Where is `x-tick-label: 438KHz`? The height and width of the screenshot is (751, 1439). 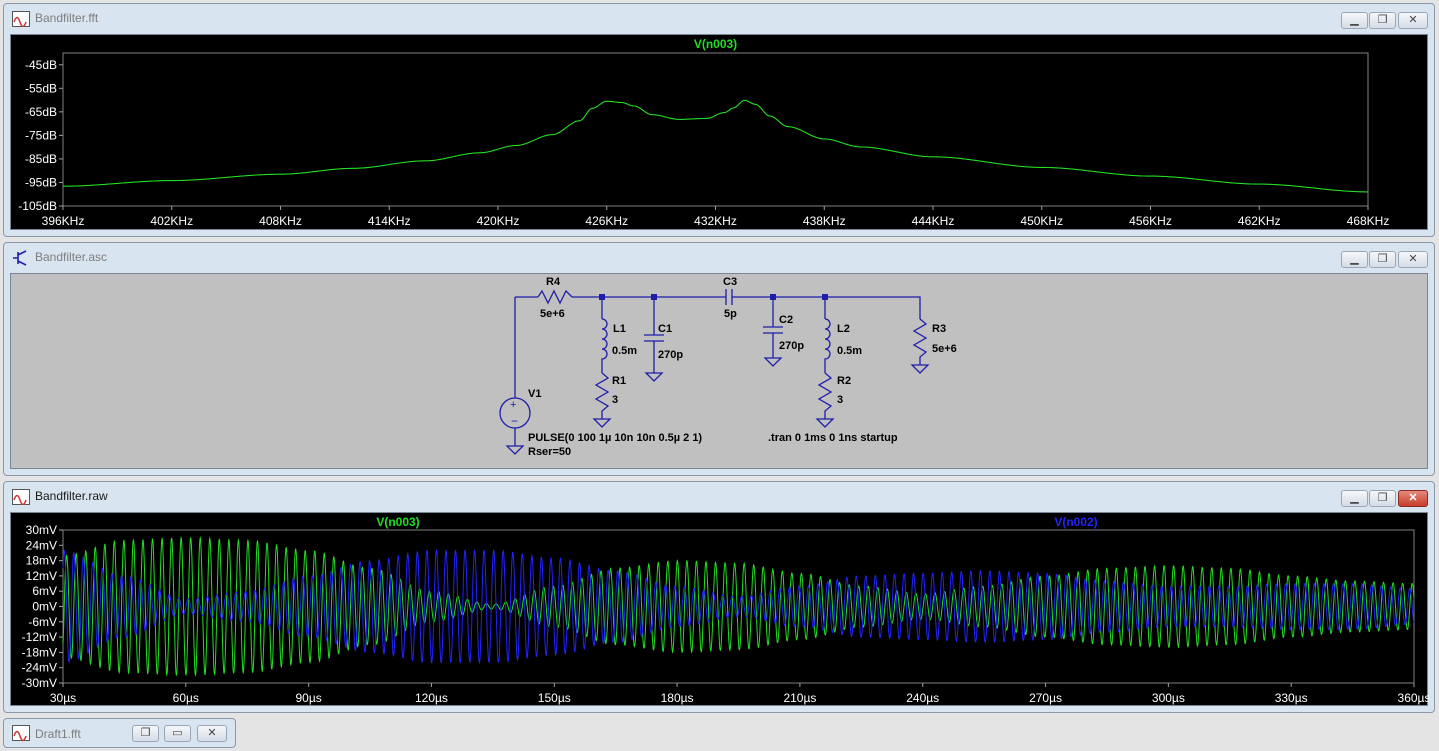
x-tick-label: 438KHz is located at coordinates (824, 221).